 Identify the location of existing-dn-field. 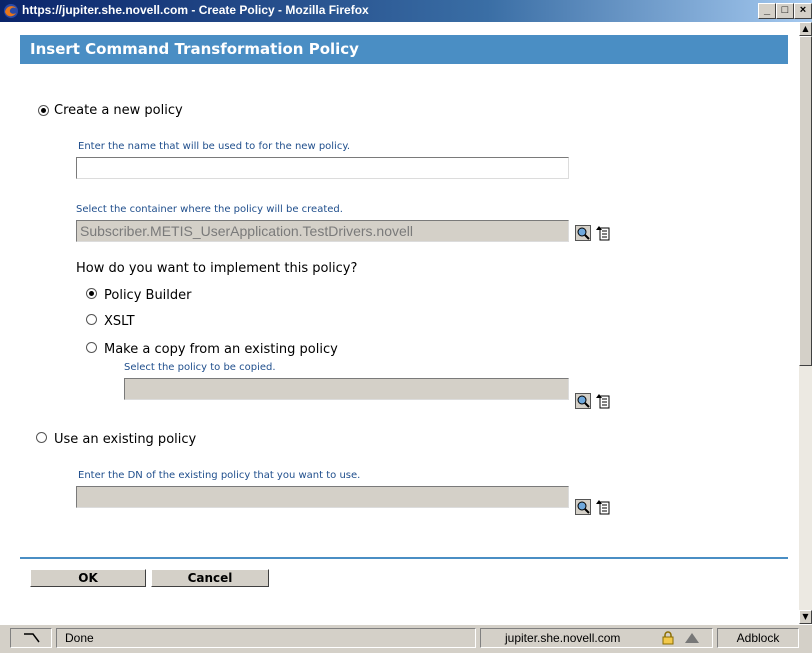
(322, 497).